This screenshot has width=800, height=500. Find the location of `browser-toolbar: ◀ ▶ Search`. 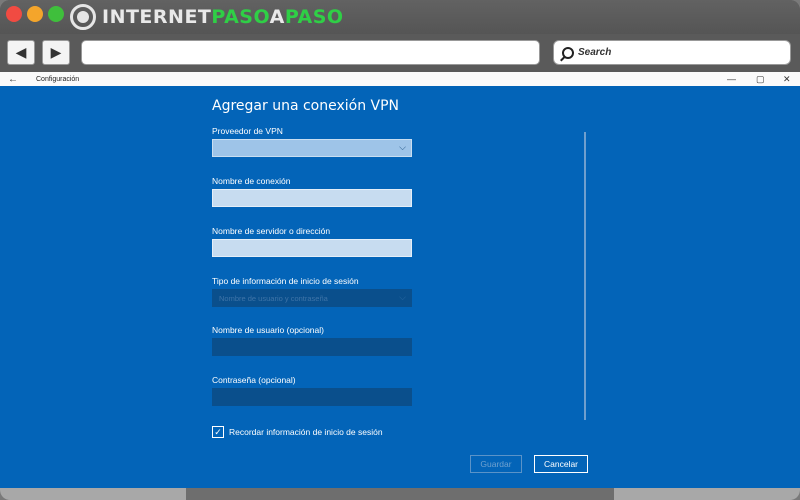

browser-toolbar: ◀ ▶ Search is located at coordinates (400, 53).